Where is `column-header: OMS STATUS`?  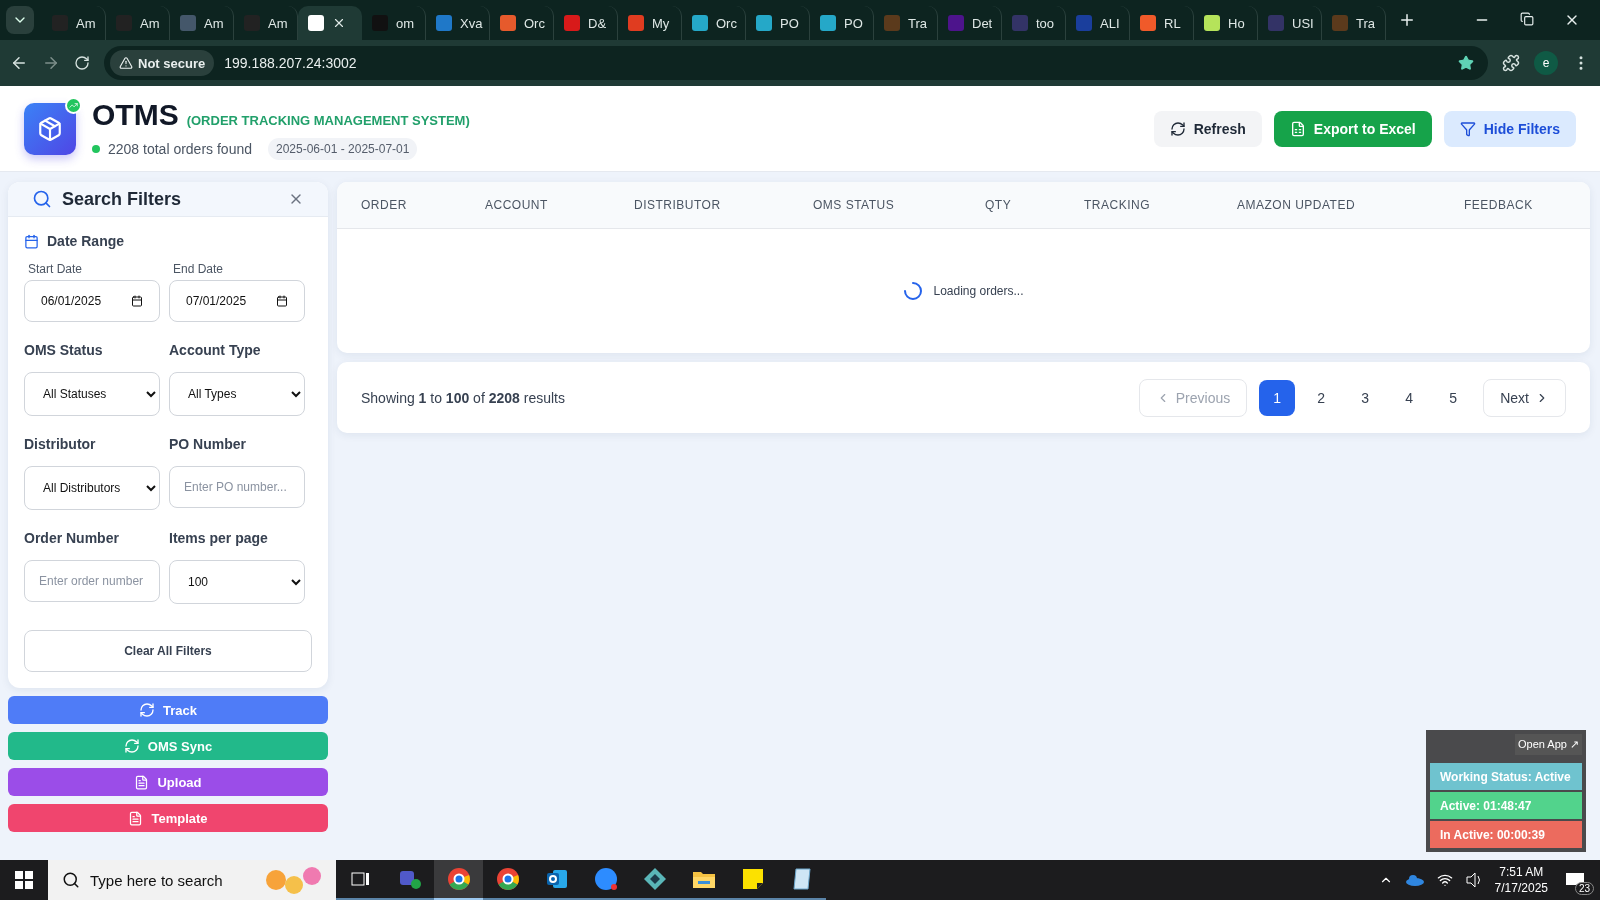 column-header: OMS STATUS is located at coordinates (854, 205).